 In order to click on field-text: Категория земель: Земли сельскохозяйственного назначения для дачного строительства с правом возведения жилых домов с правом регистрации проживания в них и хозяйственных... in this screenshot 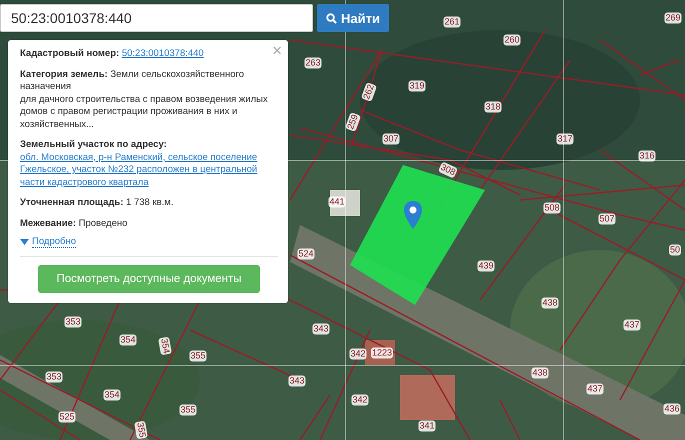, I will do `click(144, 99)`.